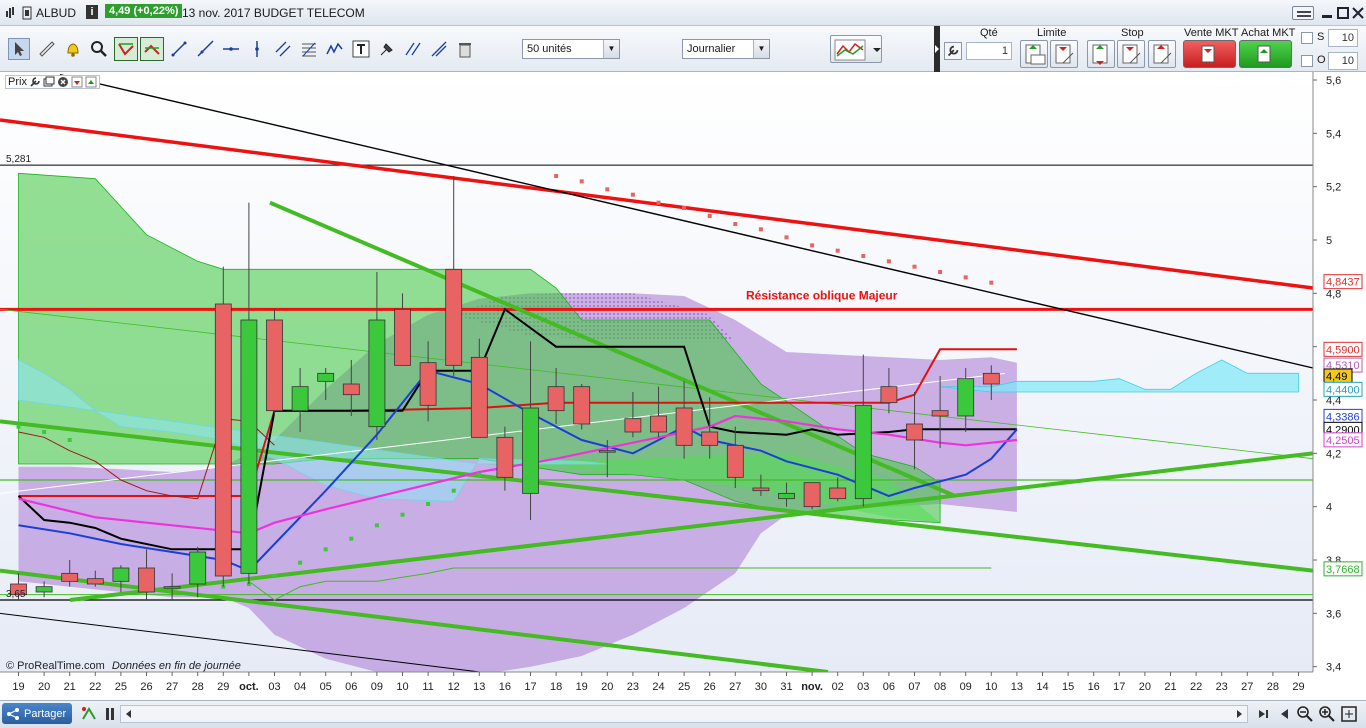 This screenshot has height=728, width=1366. I want to click on zoom-out-icon, so click(1305, 714).